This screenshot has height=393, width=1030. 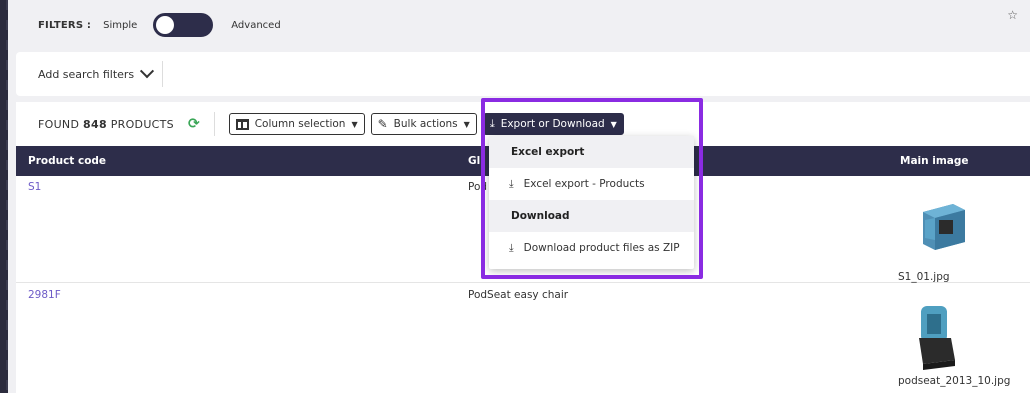 I want to click on bulk-actions-button: ✎ Bulk actions ▼, so click(x=423, y=124).